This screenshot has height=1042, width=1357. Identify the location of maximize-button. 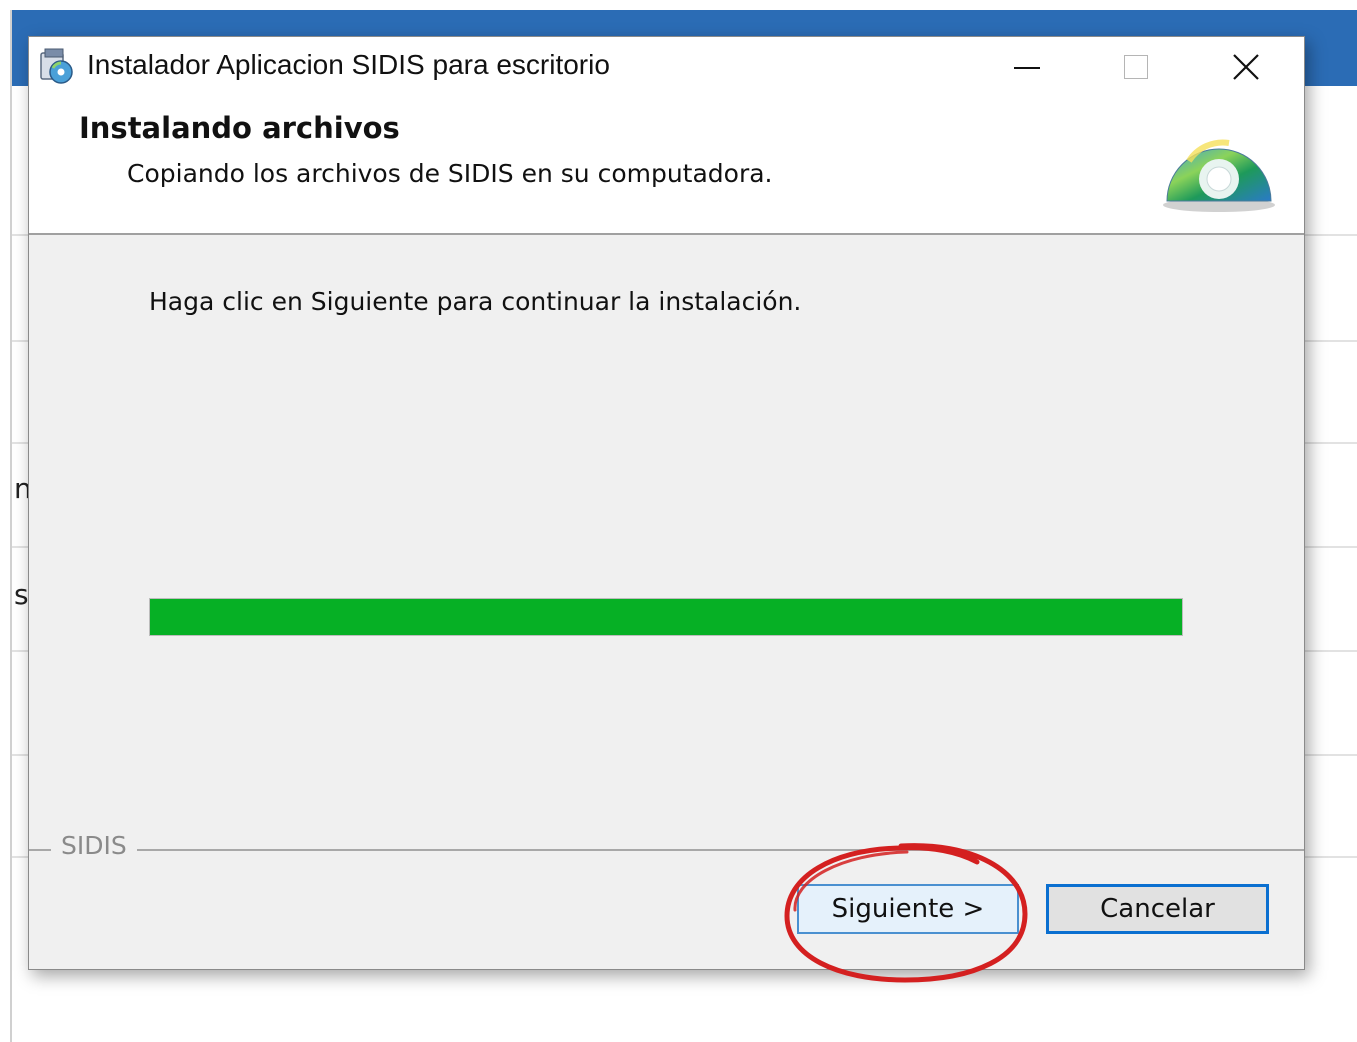
(1136, 67).